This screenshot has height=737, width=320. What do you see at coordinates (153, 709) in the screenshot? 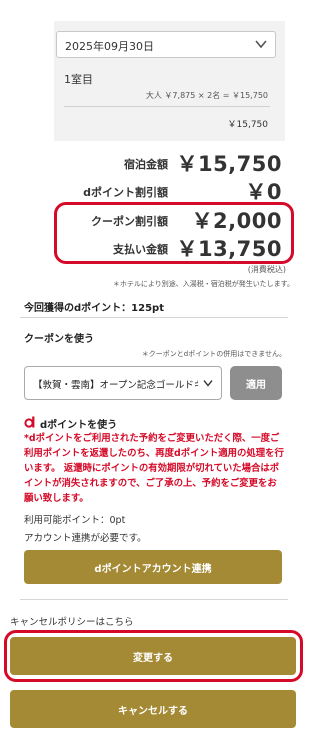
I see `cancel-button: キャンセルする` at bounding box center [153, 709].